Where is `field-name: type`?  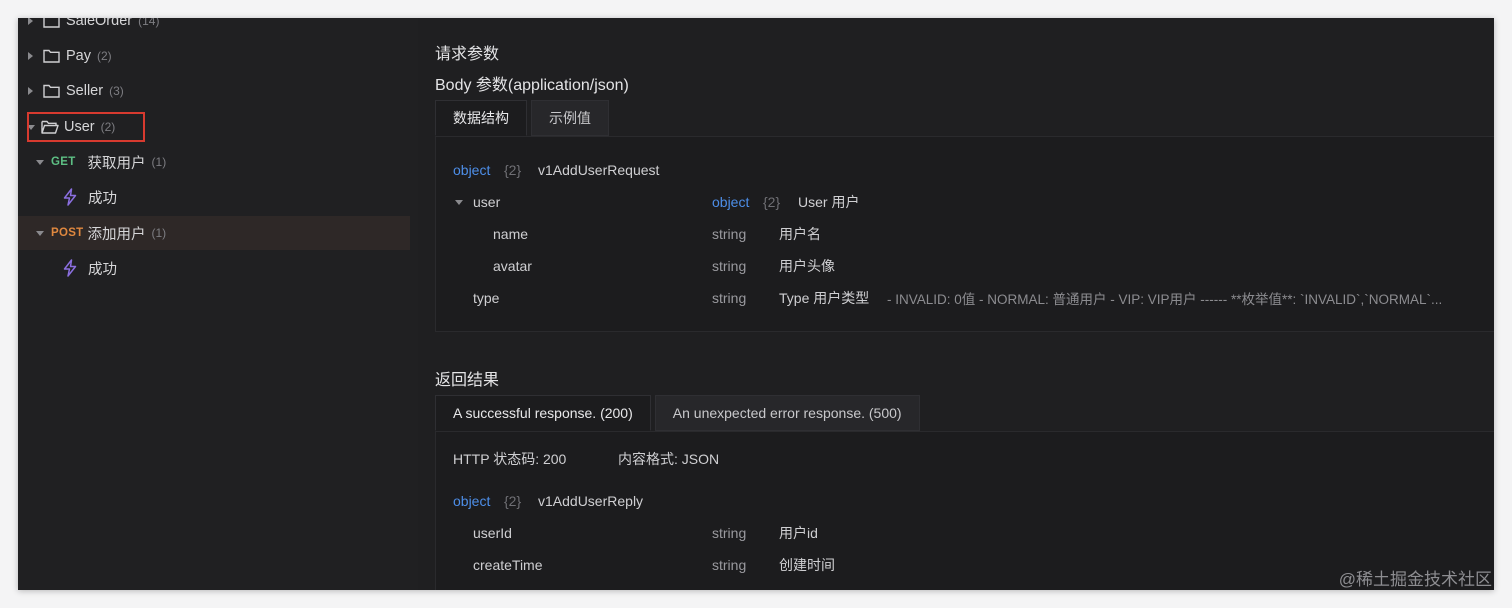 field-name: type is located at coordinates (486, 298).